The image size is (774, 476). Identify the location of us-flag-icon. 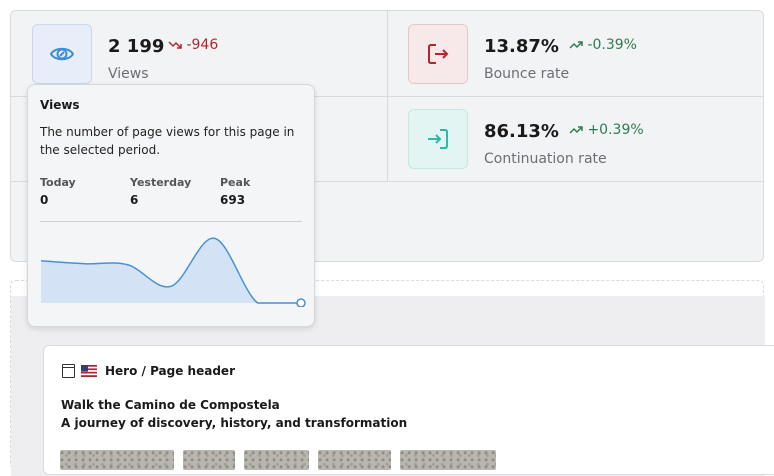
(89, 371).